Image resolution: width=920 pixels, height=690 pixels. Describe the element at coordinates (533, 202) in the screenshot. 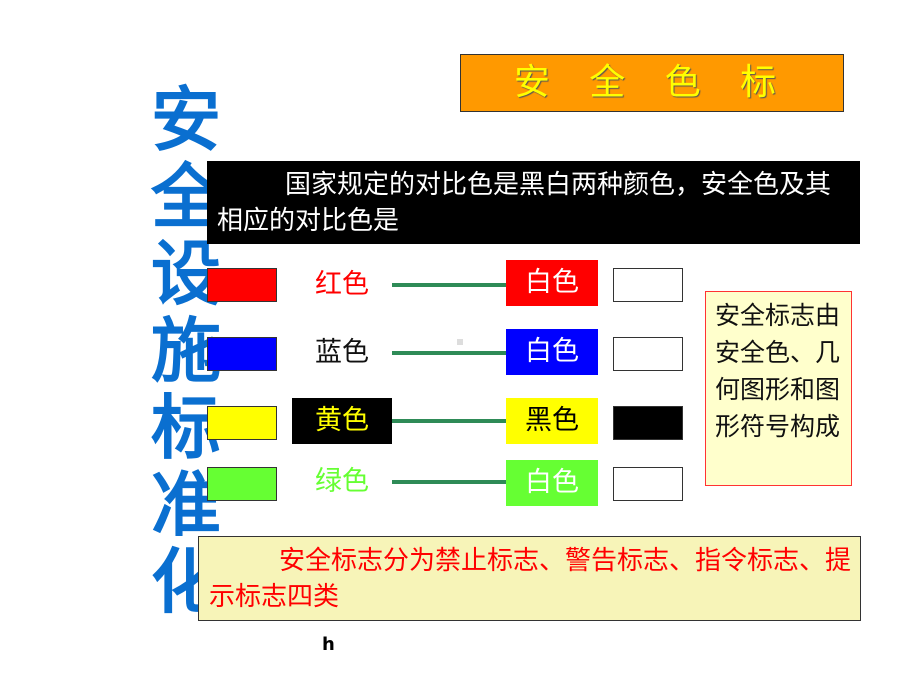

I see `intro-text-box: 国家规定的对比色是黑白两种颜色，安全色及其相应的对比色是` at that location.